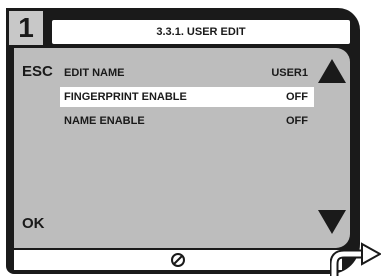  I want to click on curved-arrow-right-icon, so click(355, 259).